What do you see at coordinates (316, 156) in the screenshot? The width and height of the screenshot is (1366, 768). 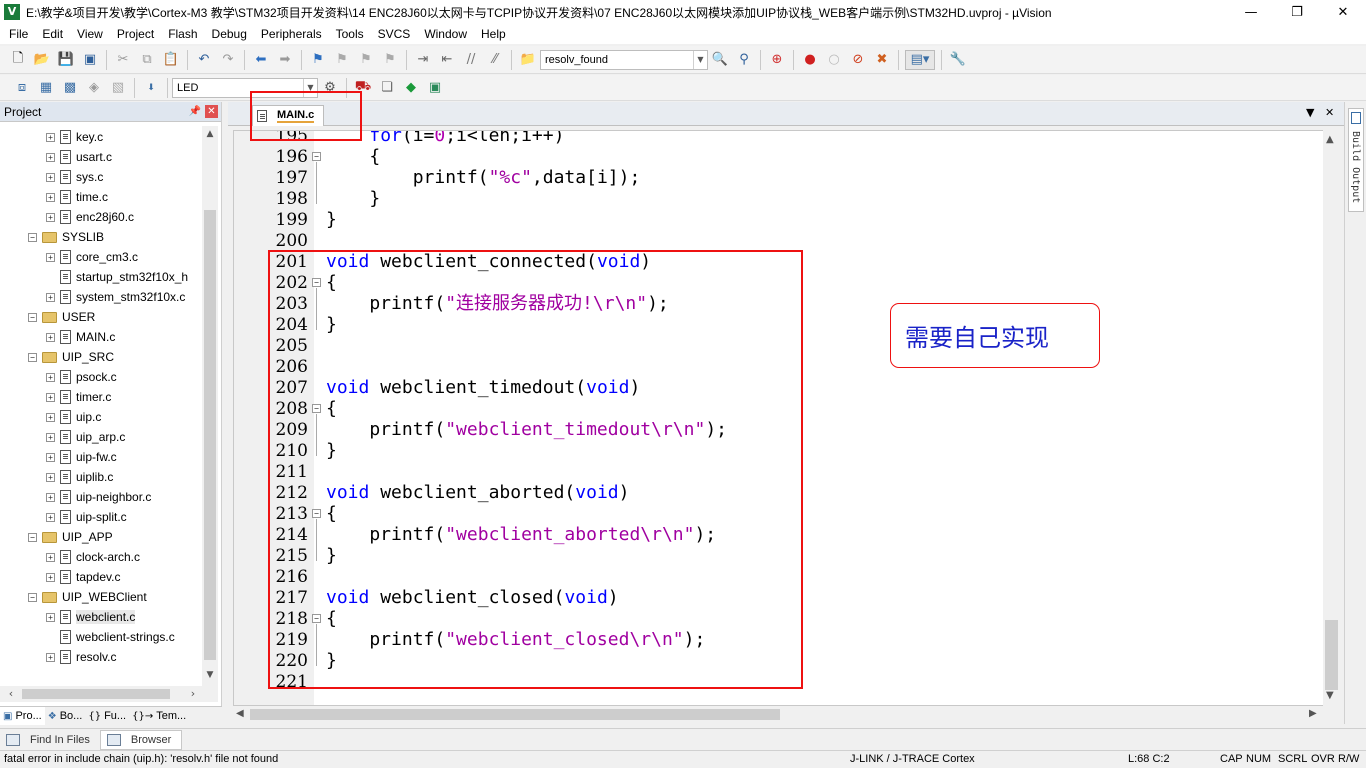 I see `fold-toggle-icon: −` at bounding box center [316, 156].